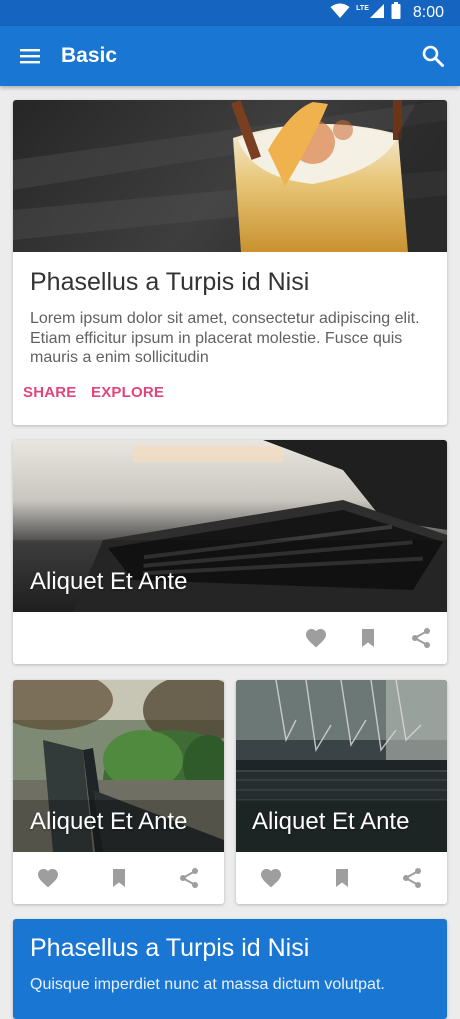  What do you see at coordinates (377, 13) in the screenshot?
I see `cell-signal-icon` at bounding box center [377, 13].